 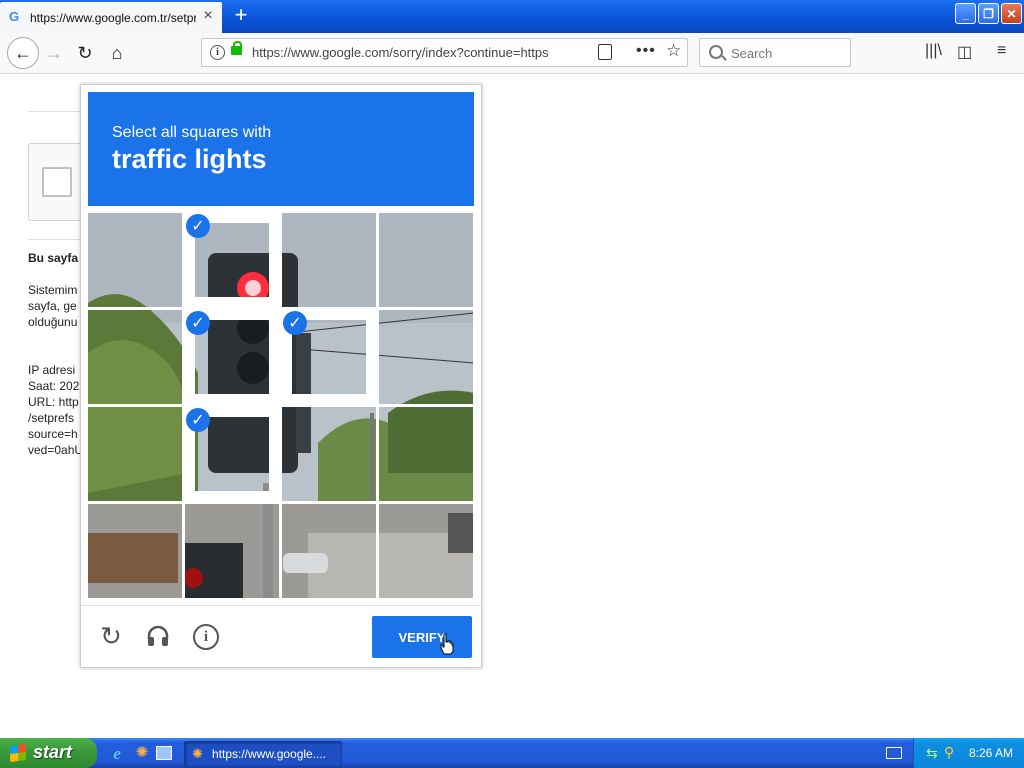 What do you see at coordinates (752, 53) in the screenshot?
I see `search-placeholder: Search` at bounding box center [752, 53].